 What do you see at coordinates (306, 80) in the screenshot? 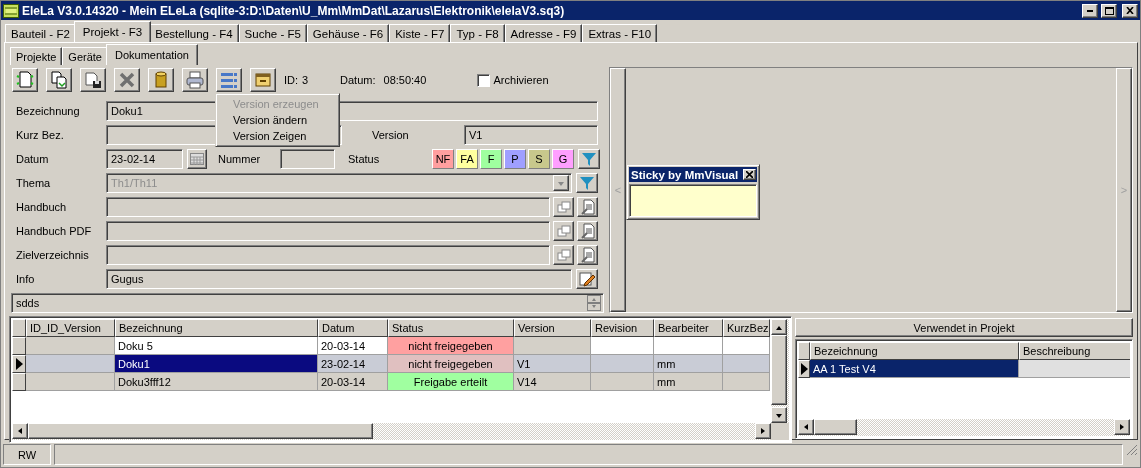
I see `id-value: 3` at bounding box center [306, 80].